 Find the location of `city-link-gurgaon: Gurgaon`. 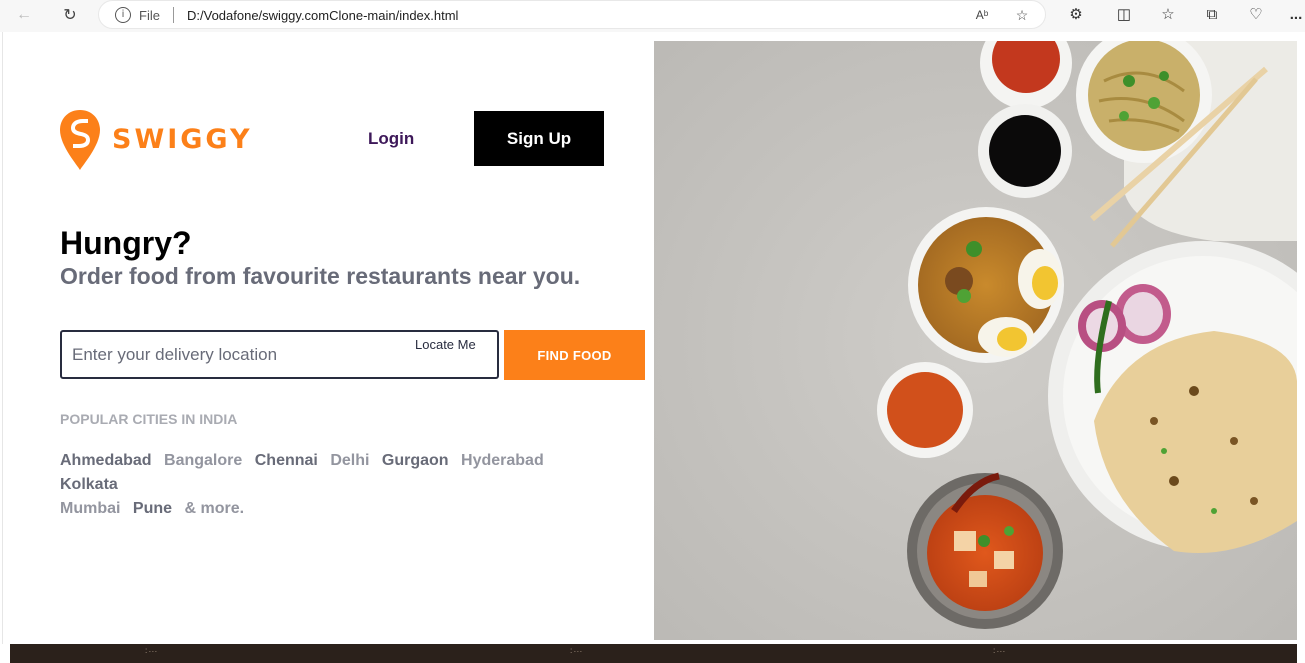

city-link-gurgaon: Gurgaon is located at coordinates (415, 460).